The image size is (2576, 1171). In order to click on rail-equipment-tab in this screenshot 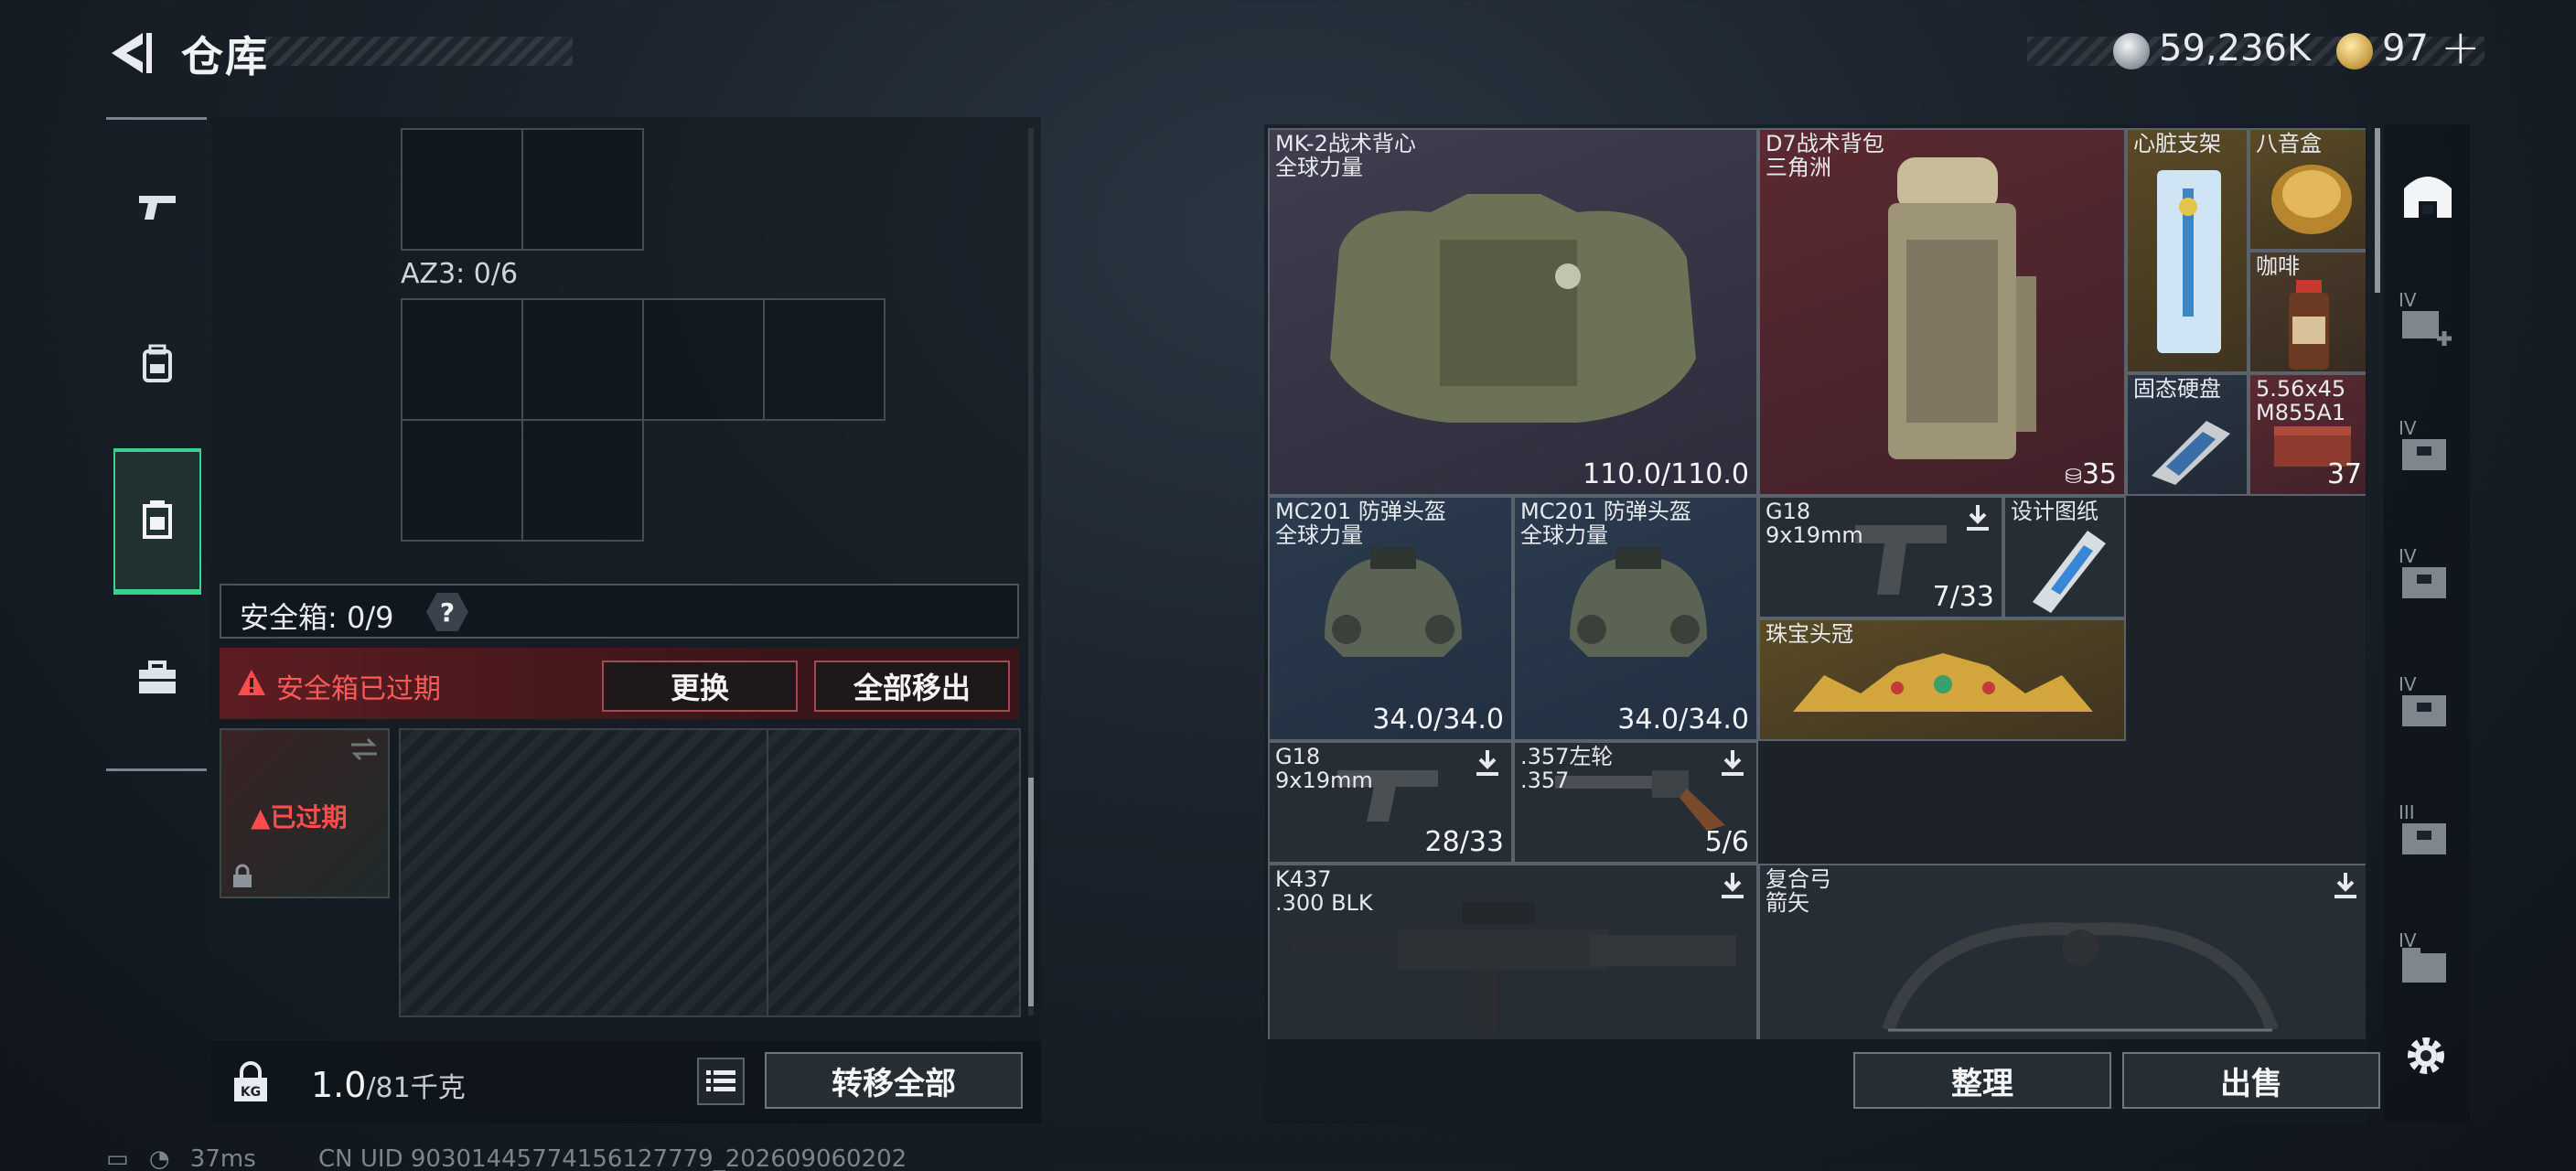, I will do `click(157, 364)`.